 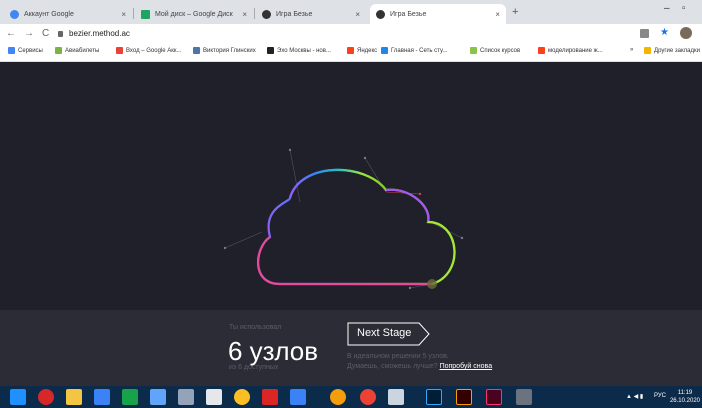 I want to click on chrome-icon, so click(x=368, y=397).